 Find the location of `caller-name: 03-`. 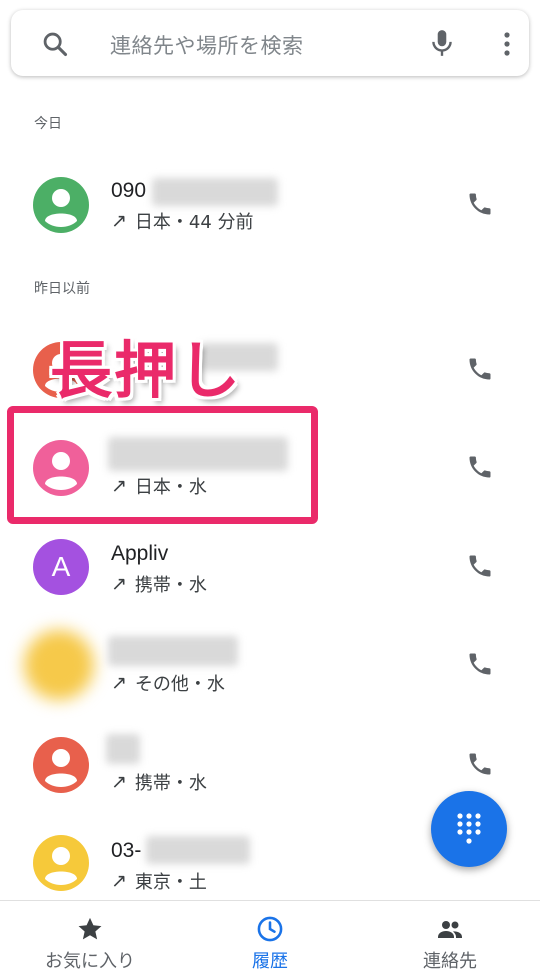

caller-name: 03- is located at coordinates (126, 850).